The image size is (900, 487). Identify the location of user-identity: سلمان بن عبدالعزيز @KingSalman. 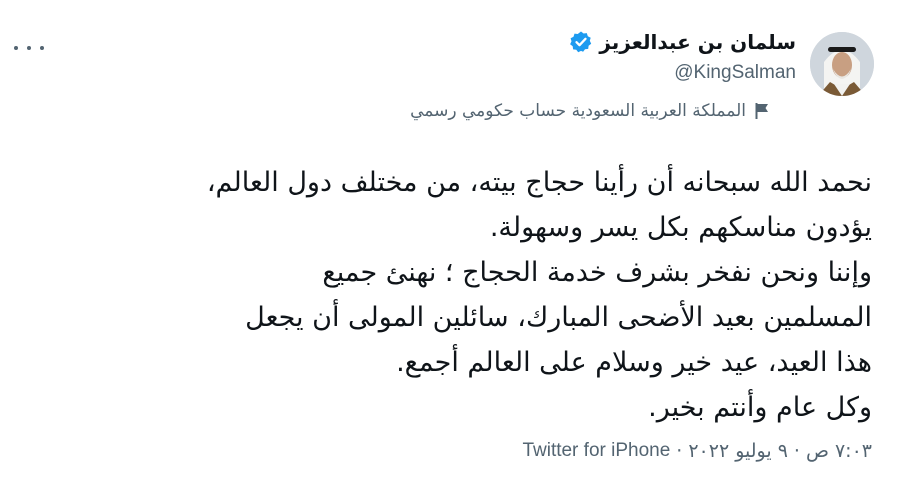
(682, 57).